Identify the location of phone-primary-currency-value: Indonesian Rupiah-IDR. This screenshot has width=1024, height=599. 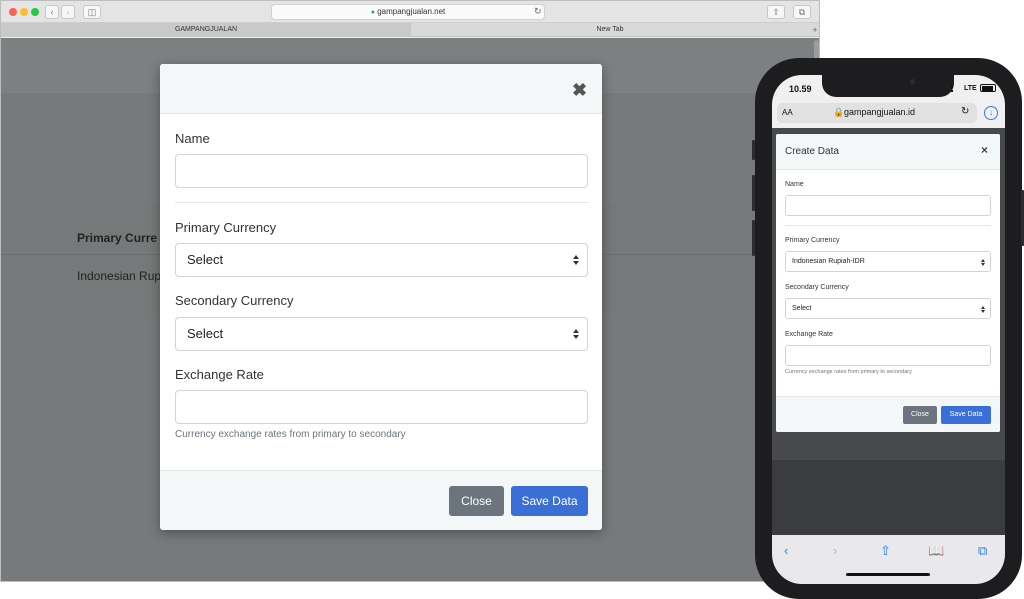
(828, 261).